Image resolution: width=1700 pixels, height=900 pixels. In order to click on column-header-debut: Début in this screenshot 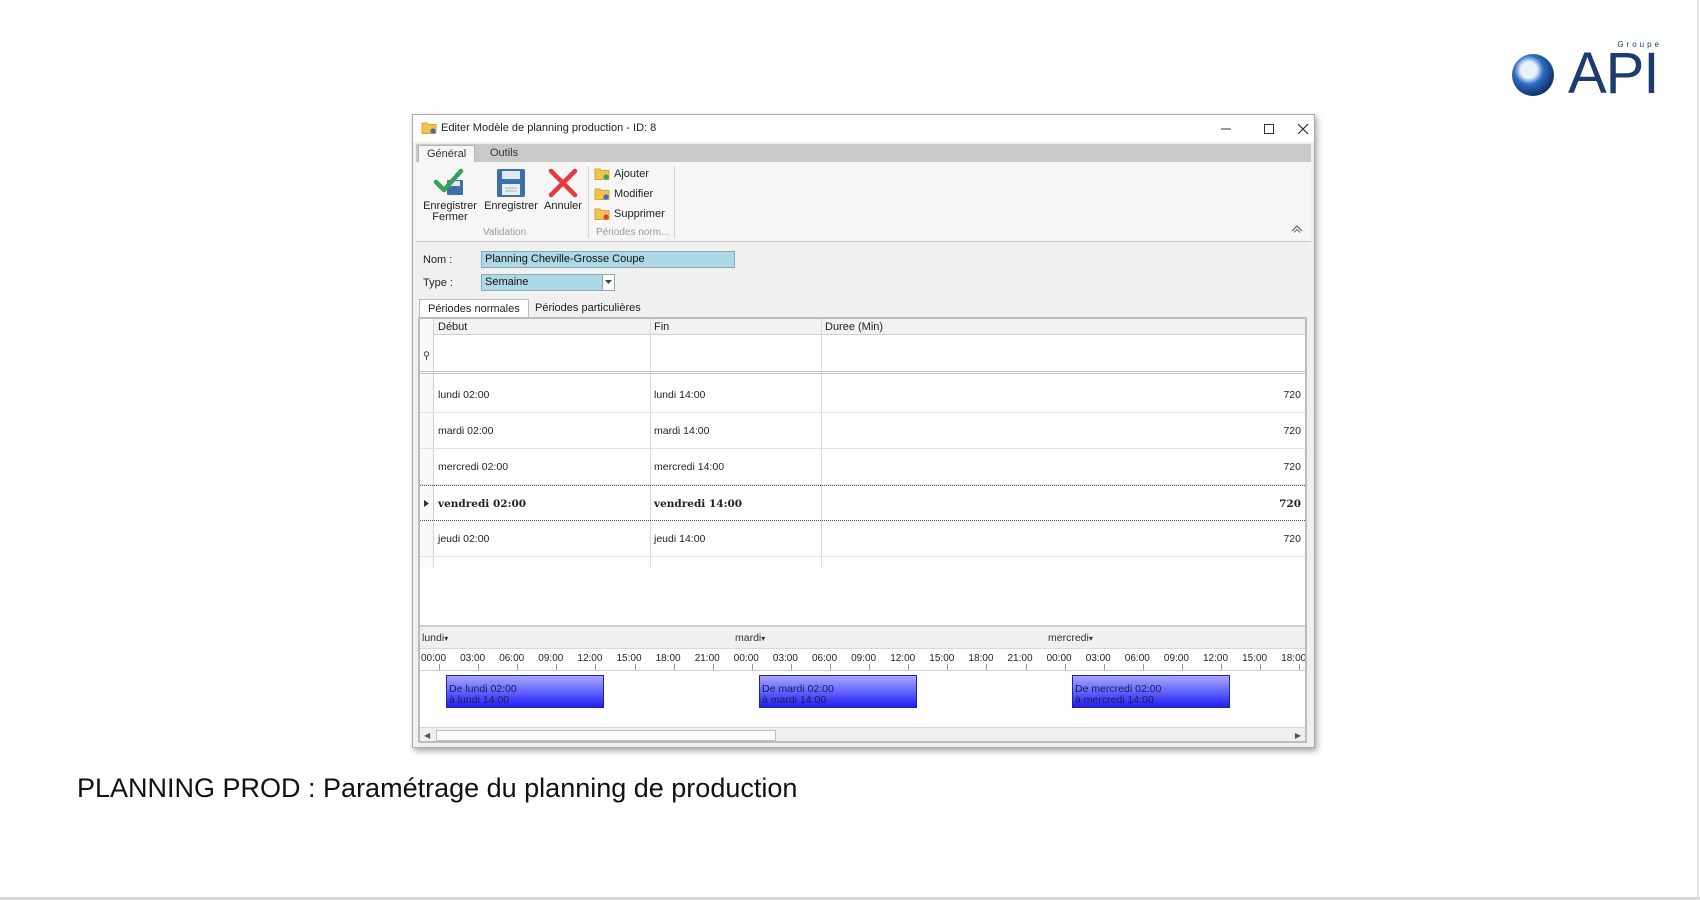, I will do `click(452, 327)`.